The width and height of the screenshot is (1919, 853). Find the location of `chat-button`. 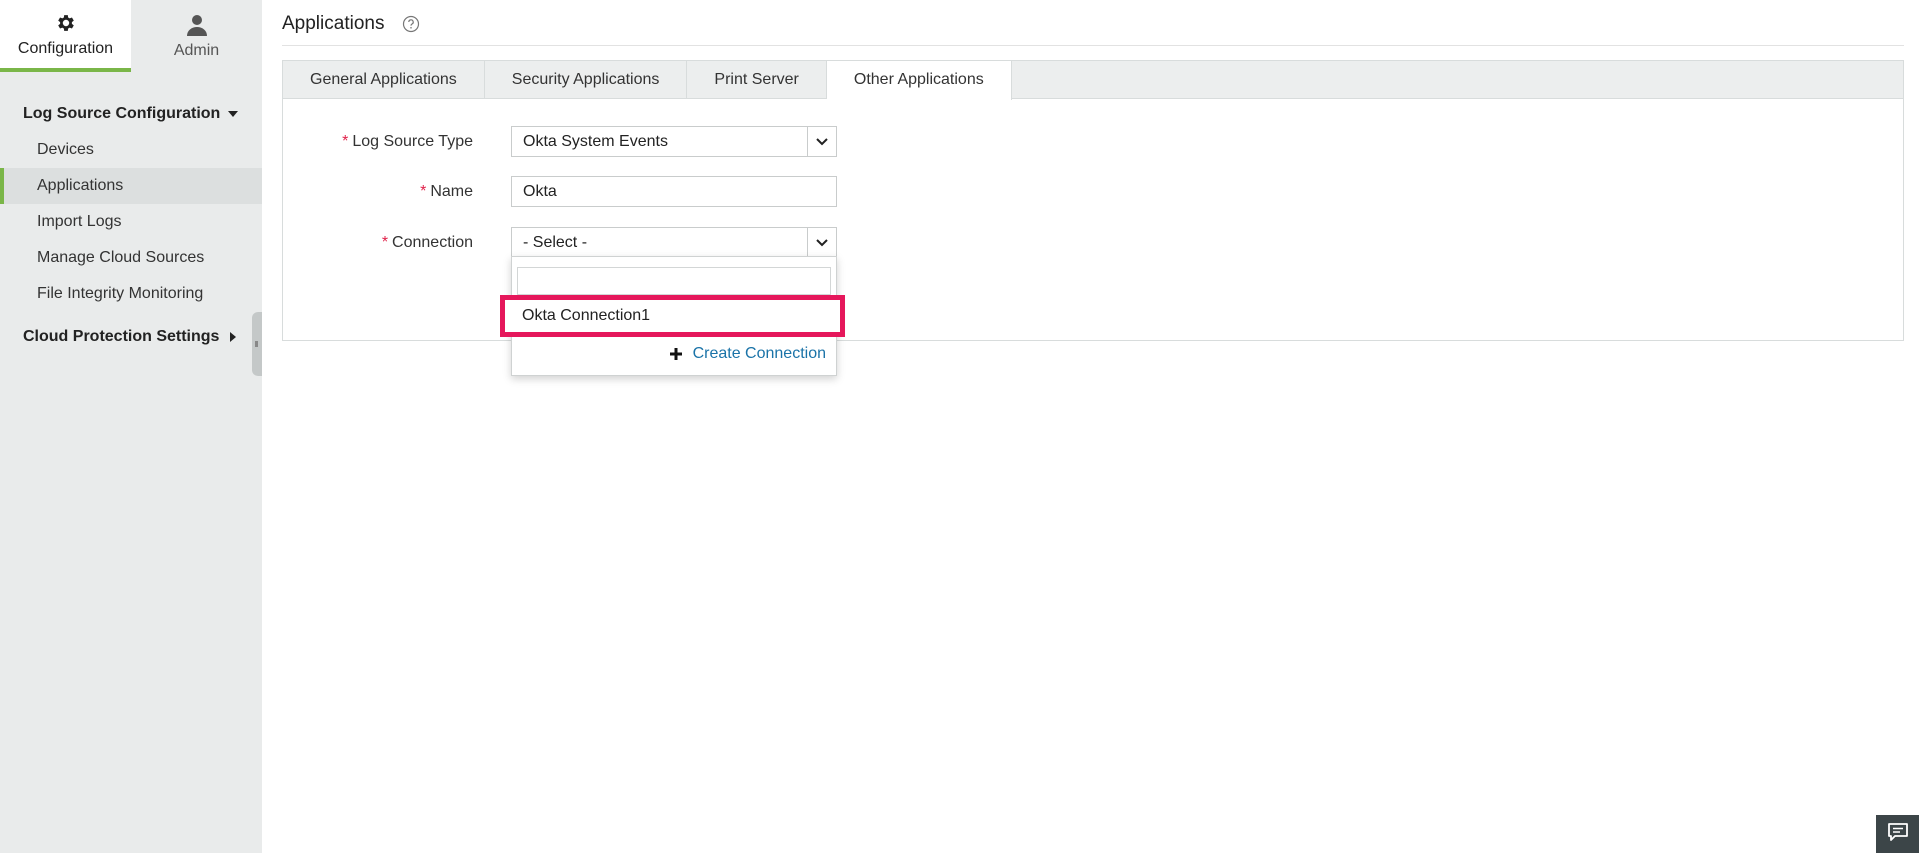

chat-button is located at coordinates (1897, 834).